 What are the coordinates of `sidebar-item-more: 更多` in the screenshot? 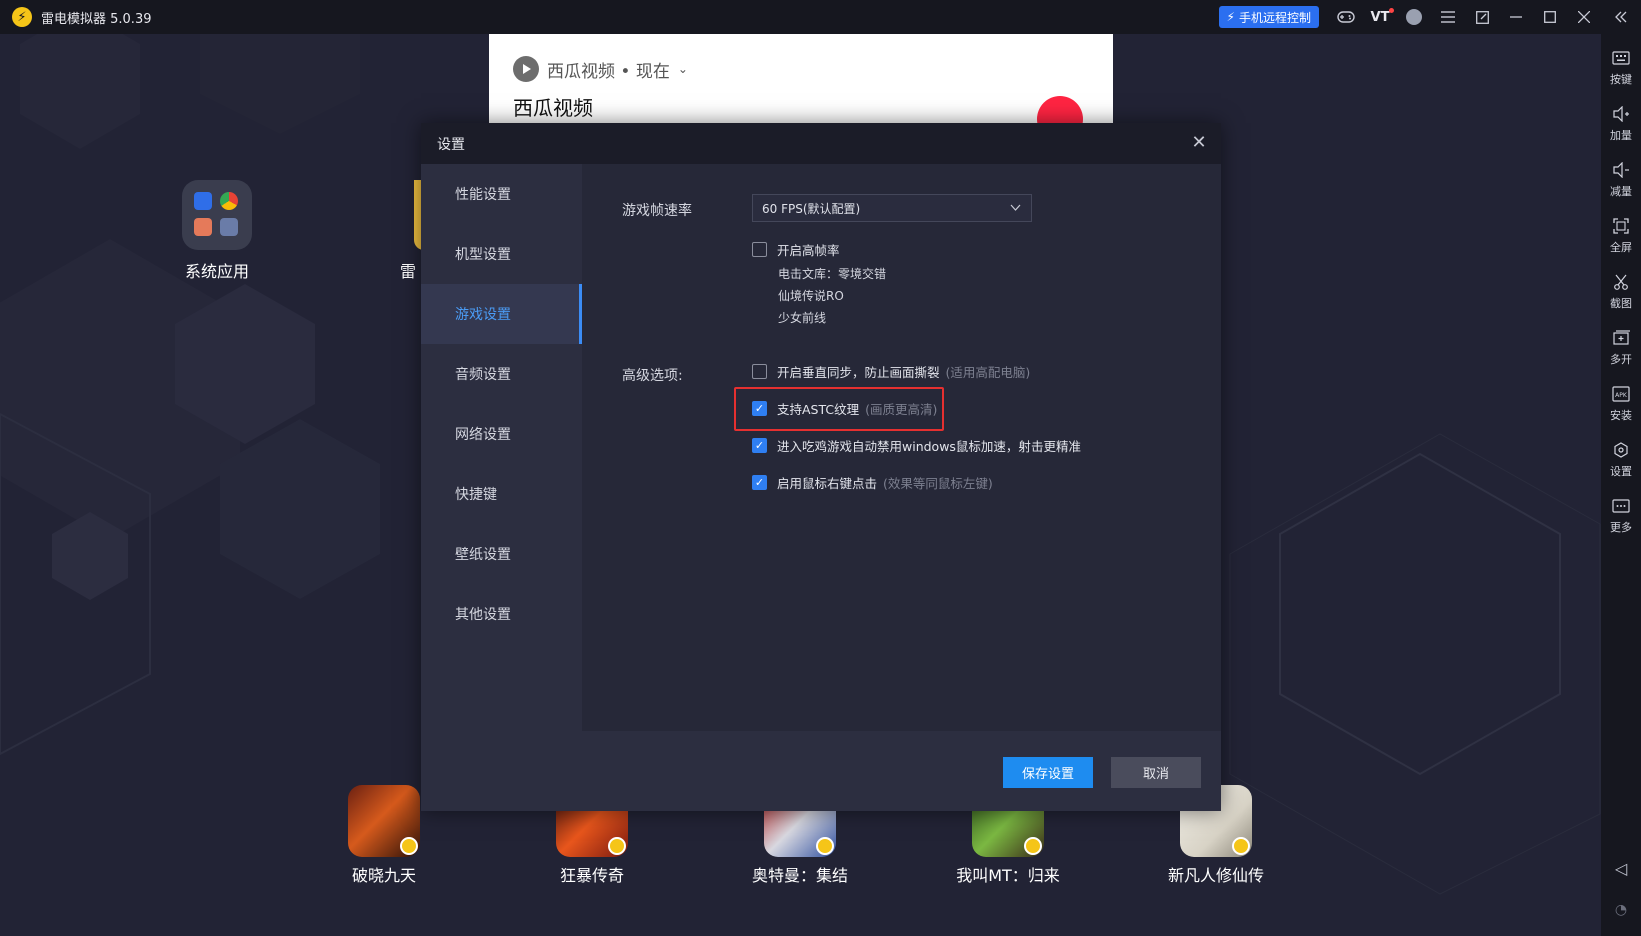 It's located at (1621, 516).